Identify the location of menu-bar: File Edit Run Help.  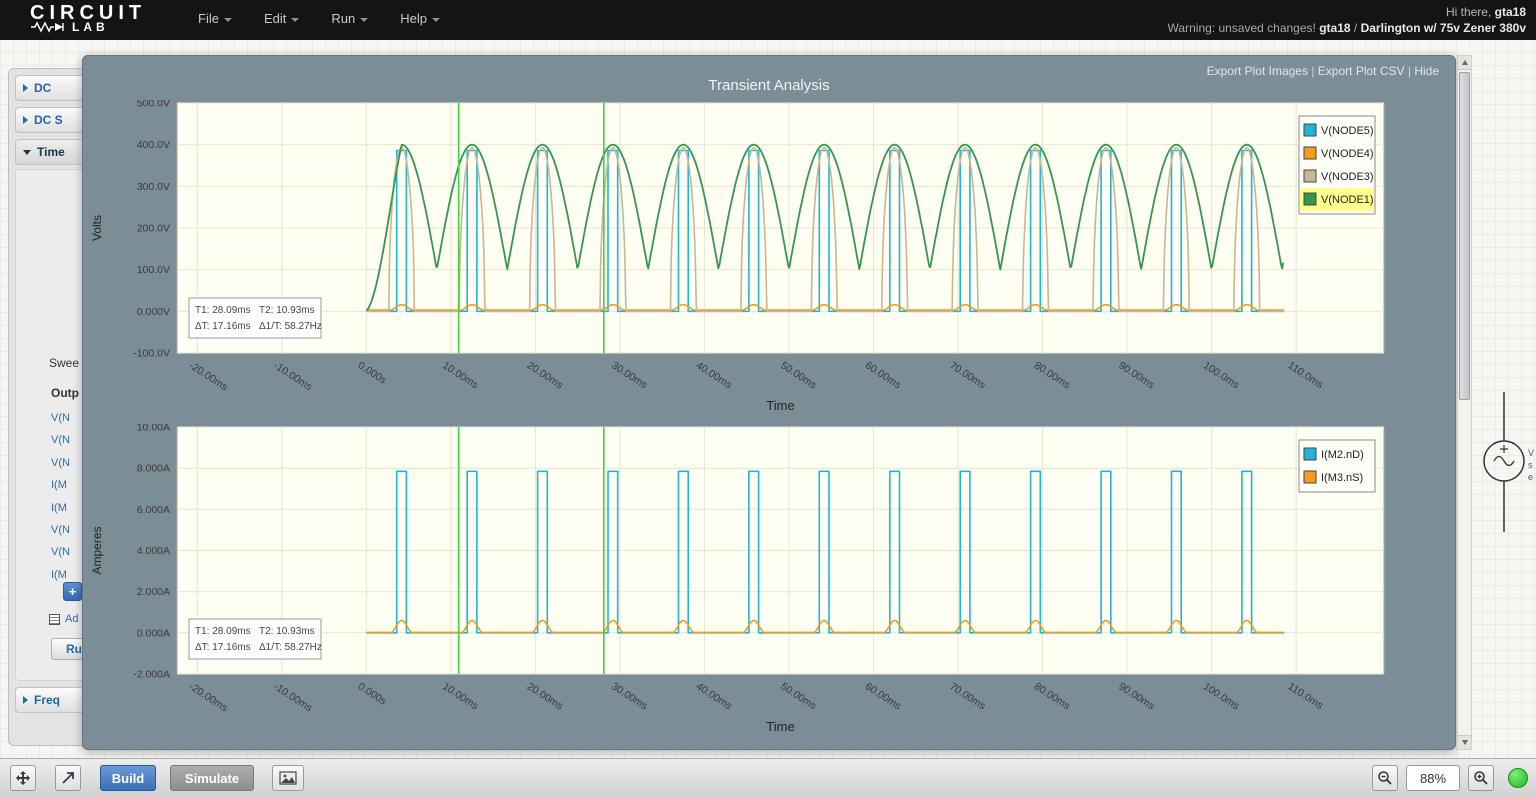
(319, 18).